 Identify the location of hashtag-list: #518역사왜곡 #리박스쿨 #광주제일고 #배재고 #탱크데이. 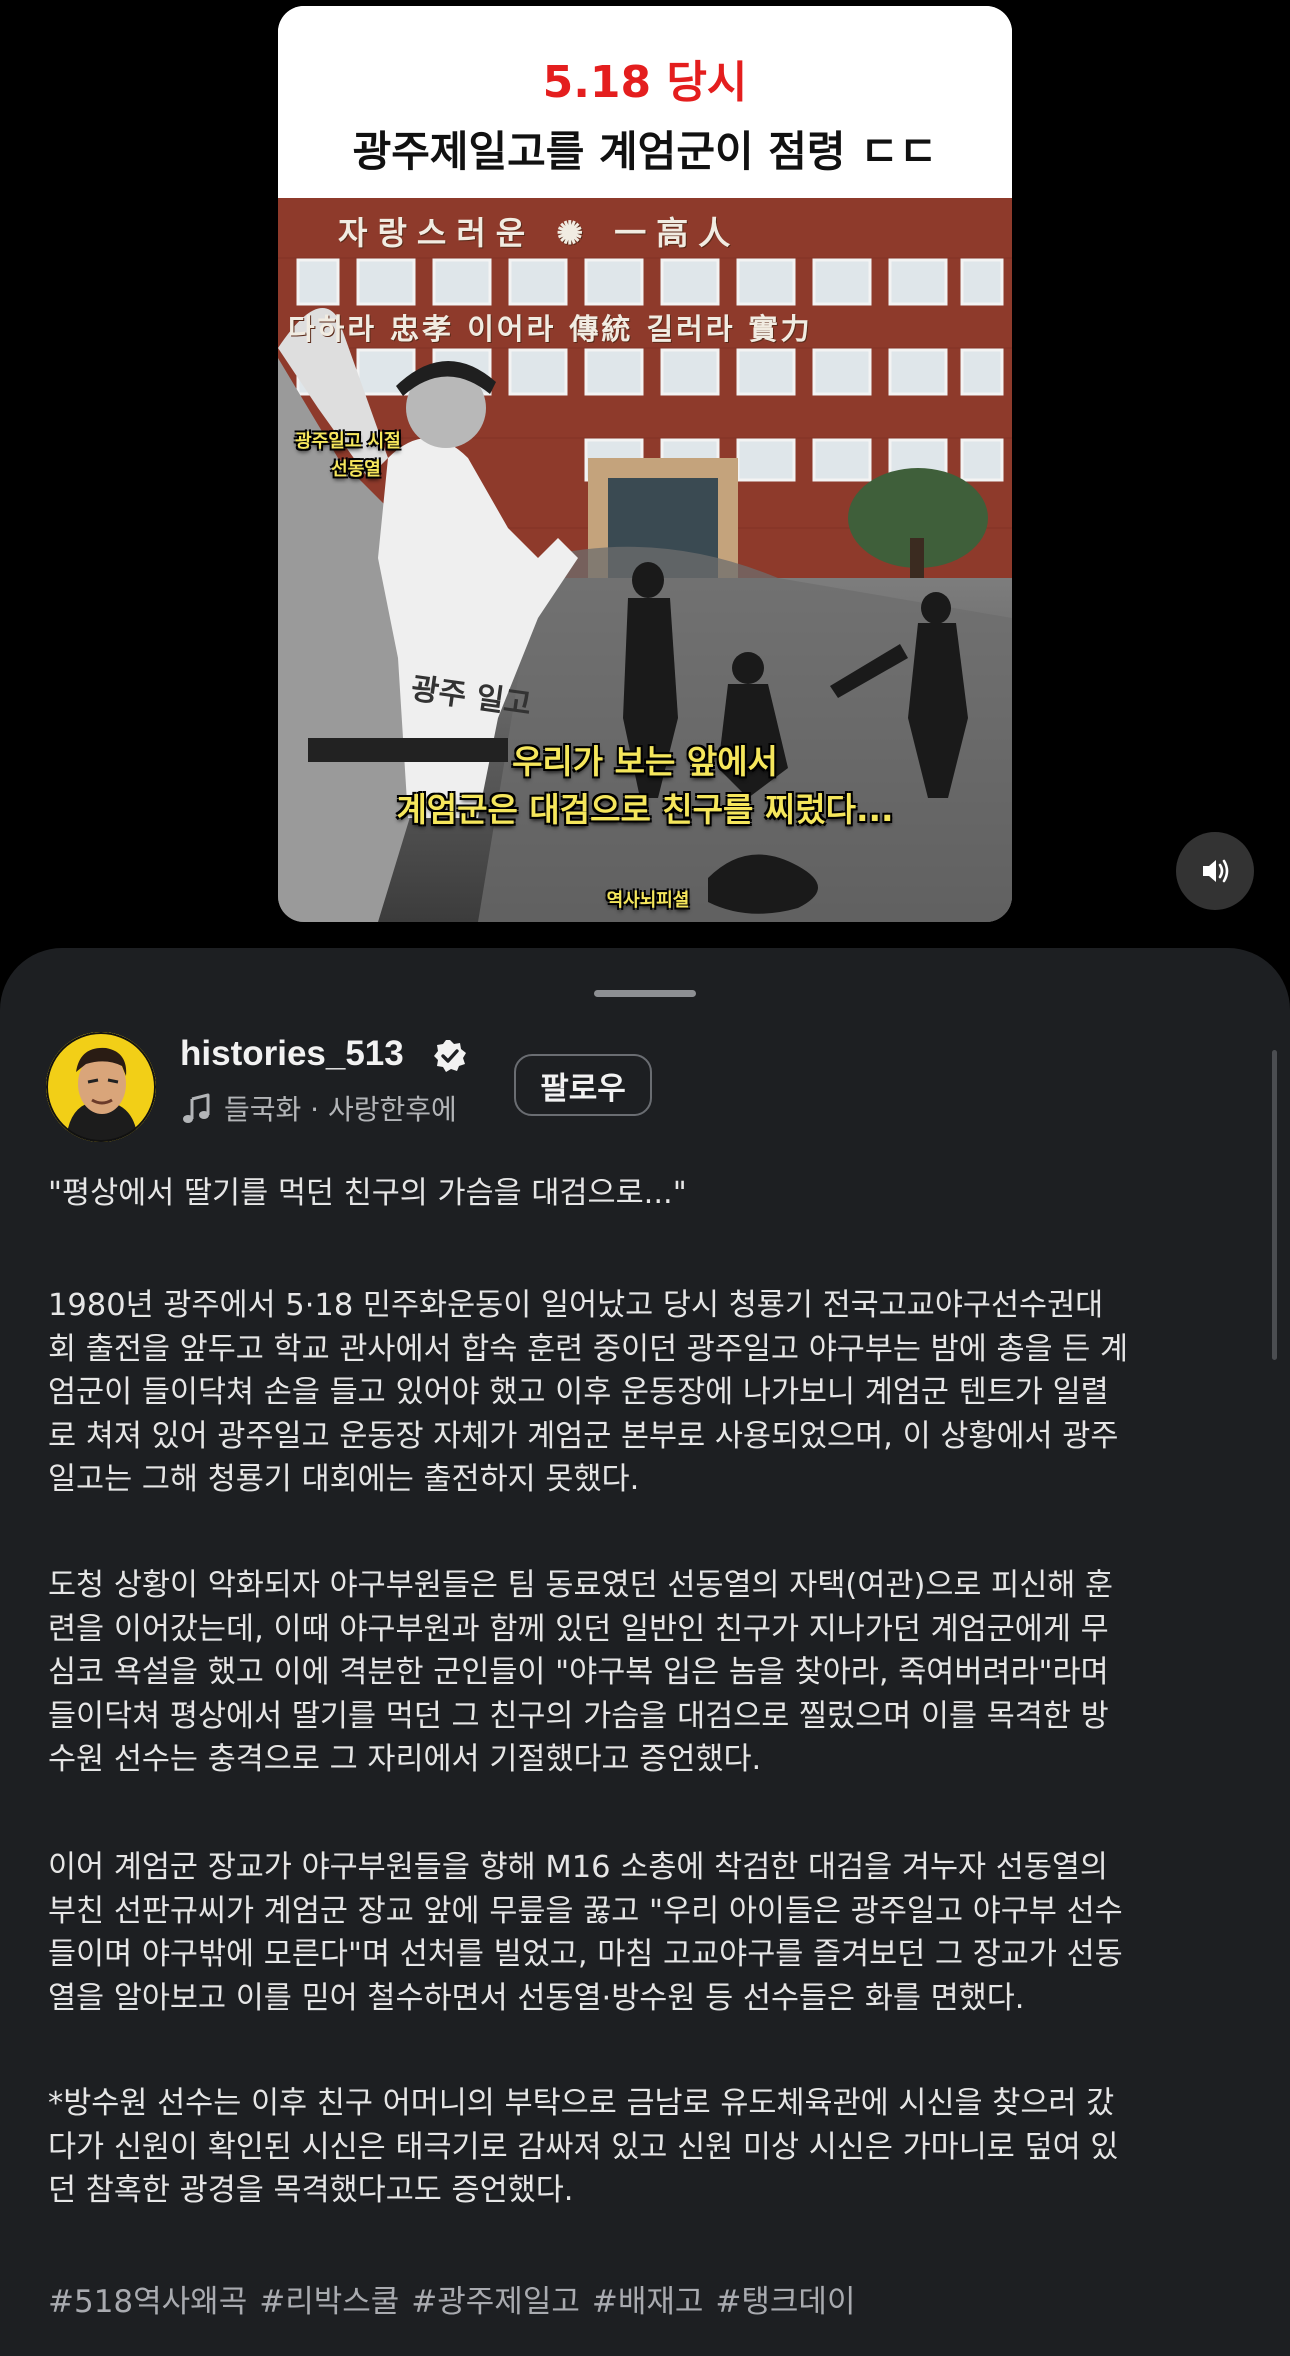
(451, 2298).